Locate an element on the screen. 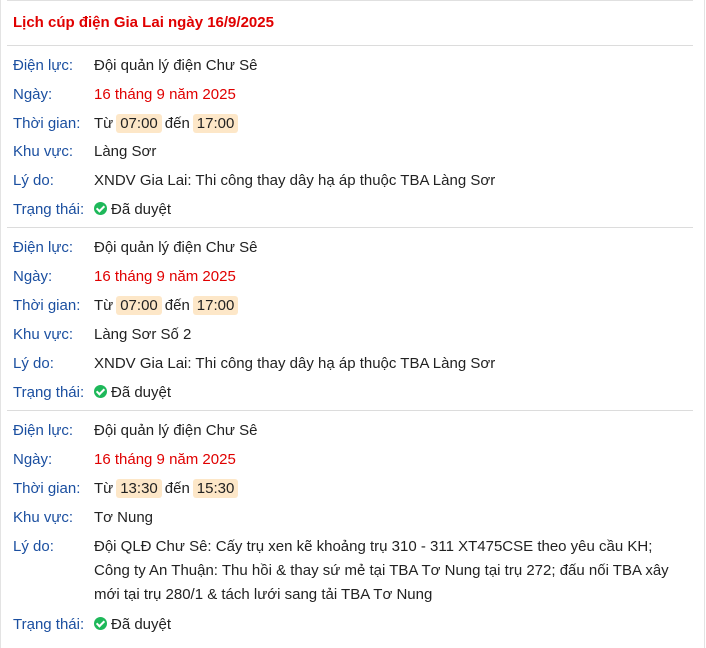 The image size is (706, 648). end-time-badge: 15:30 is located at coordinates (215, 488).